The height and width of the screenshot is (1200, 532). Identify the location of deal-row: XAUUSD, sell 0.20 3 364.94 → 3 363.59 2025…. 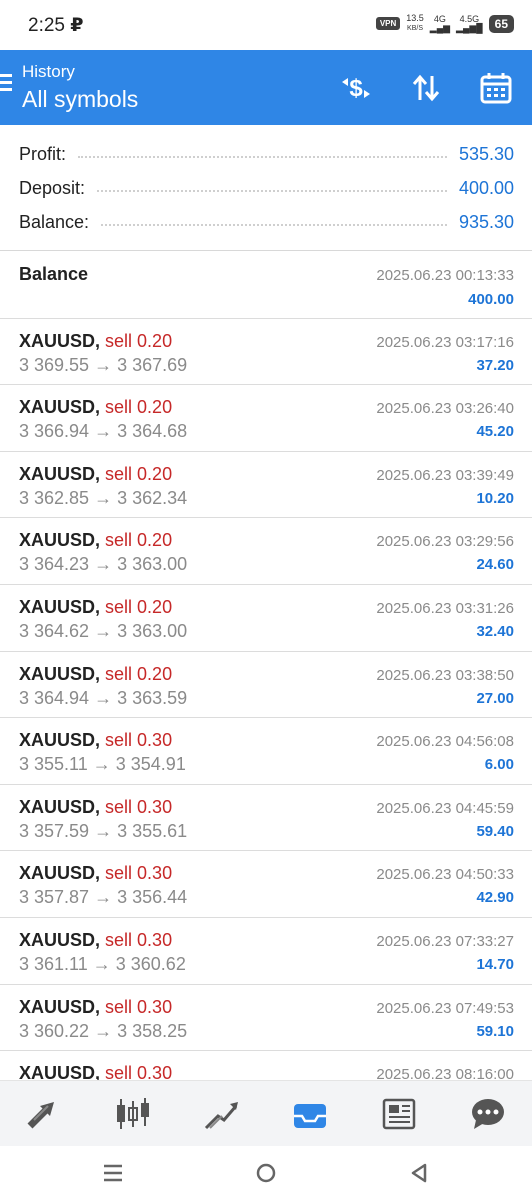
(266, 685).